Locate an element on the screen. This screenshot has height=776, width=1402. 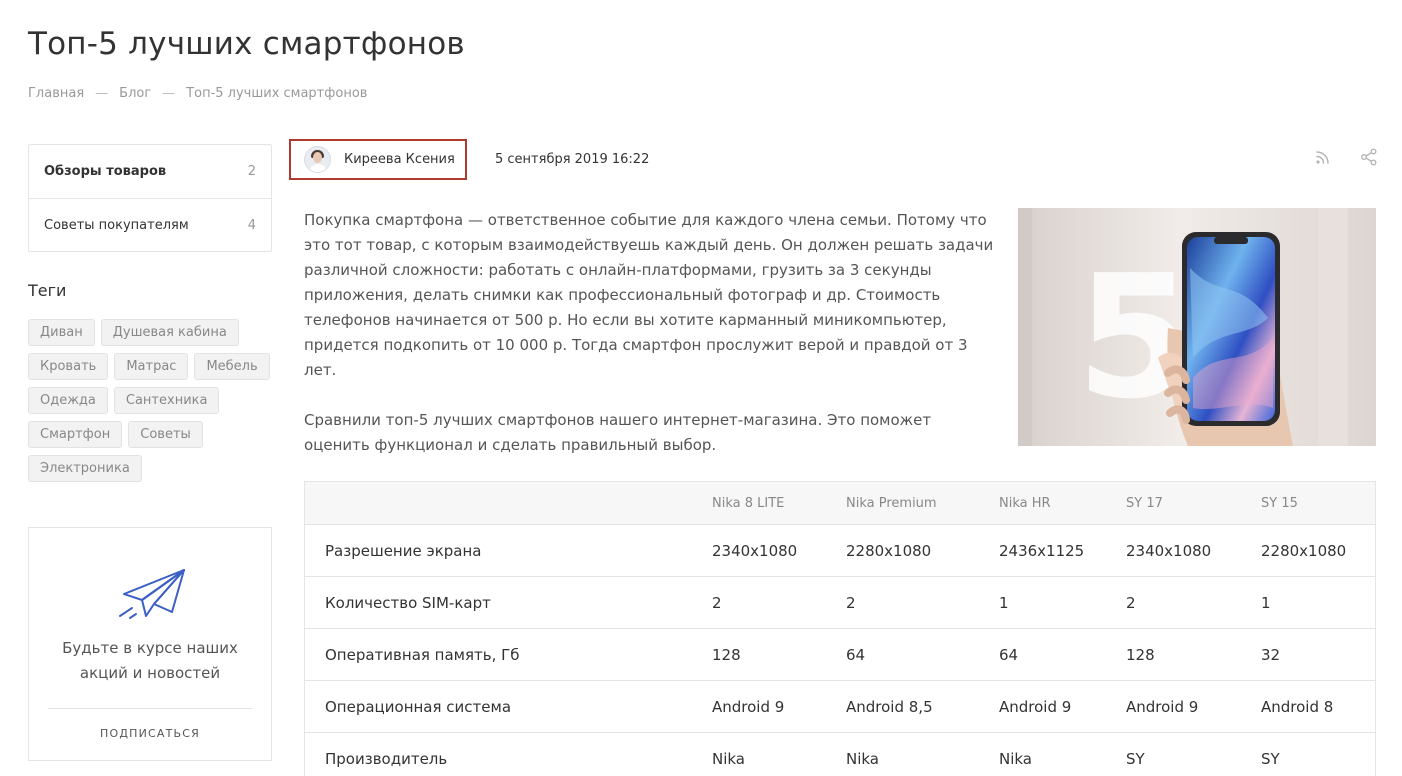
table-cell: Разрешение экрана is located at coordinates (403, 550).